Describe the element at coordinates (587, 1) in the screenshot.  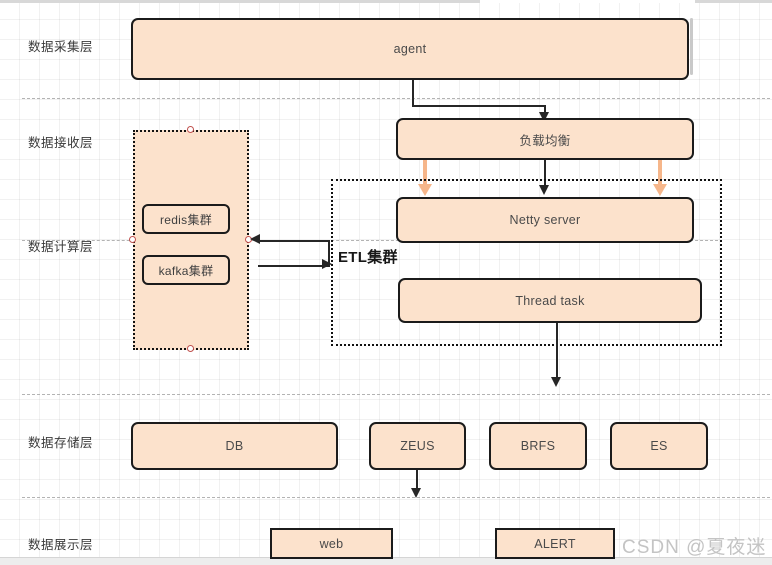
I see `window-top-strip-gap` at that location.